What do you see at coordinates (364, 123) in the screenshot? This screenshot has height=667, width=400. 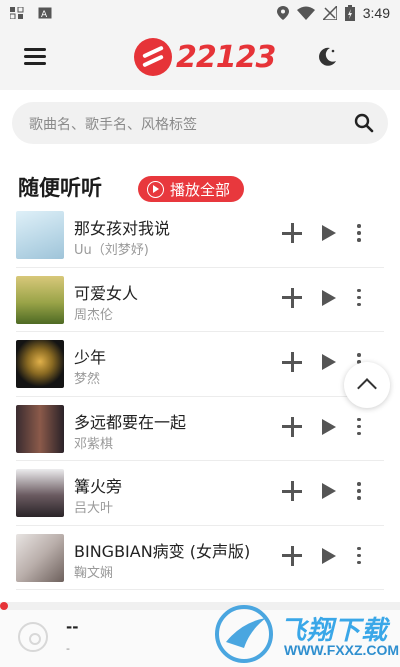 I see `search-icon` at bounding box center [364, 123].